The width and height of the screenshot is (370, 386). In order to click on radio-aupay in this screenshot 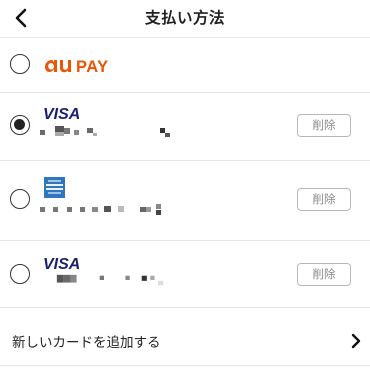, I will do `click(20, 64)`.